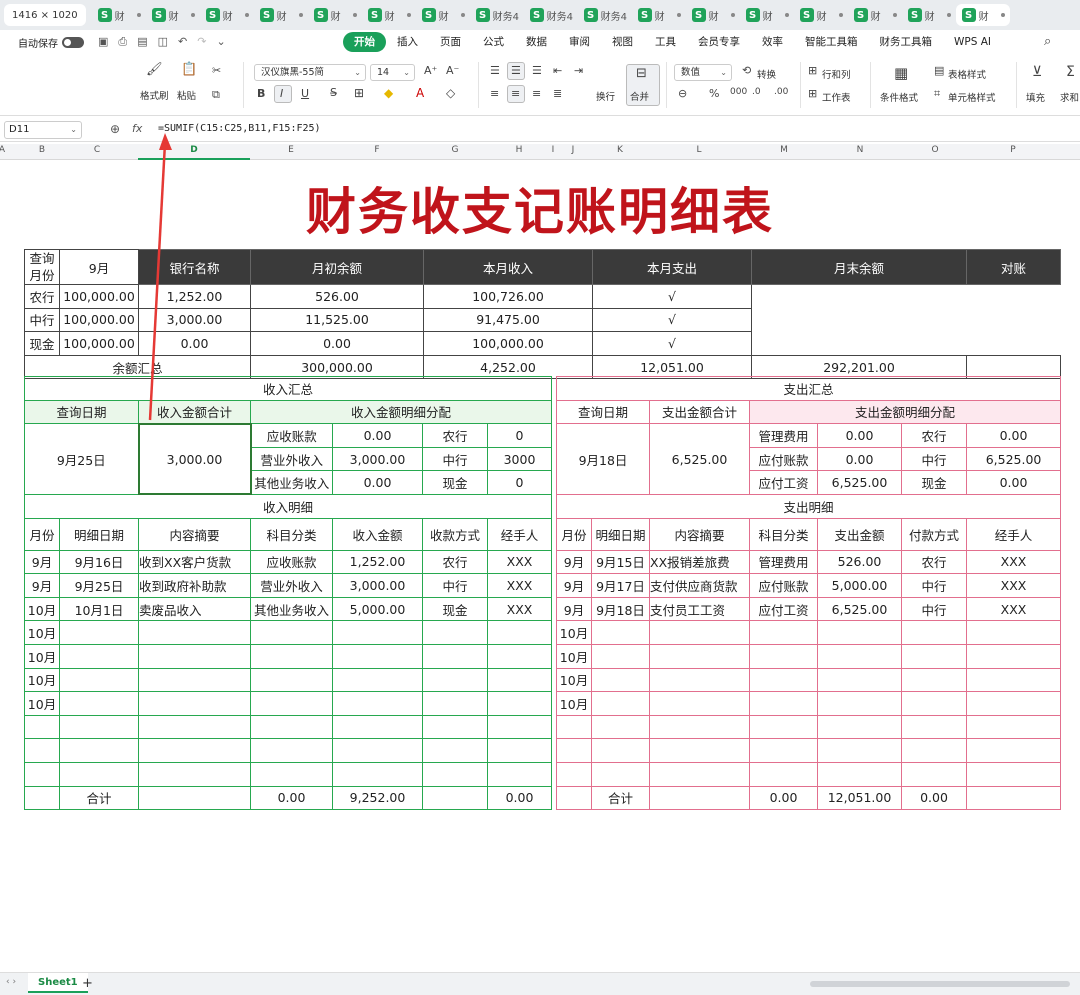  Describe the element at coordinates (291, 459) in the screenshot. I see `income-dist-subject: 营业外收入` at that location.